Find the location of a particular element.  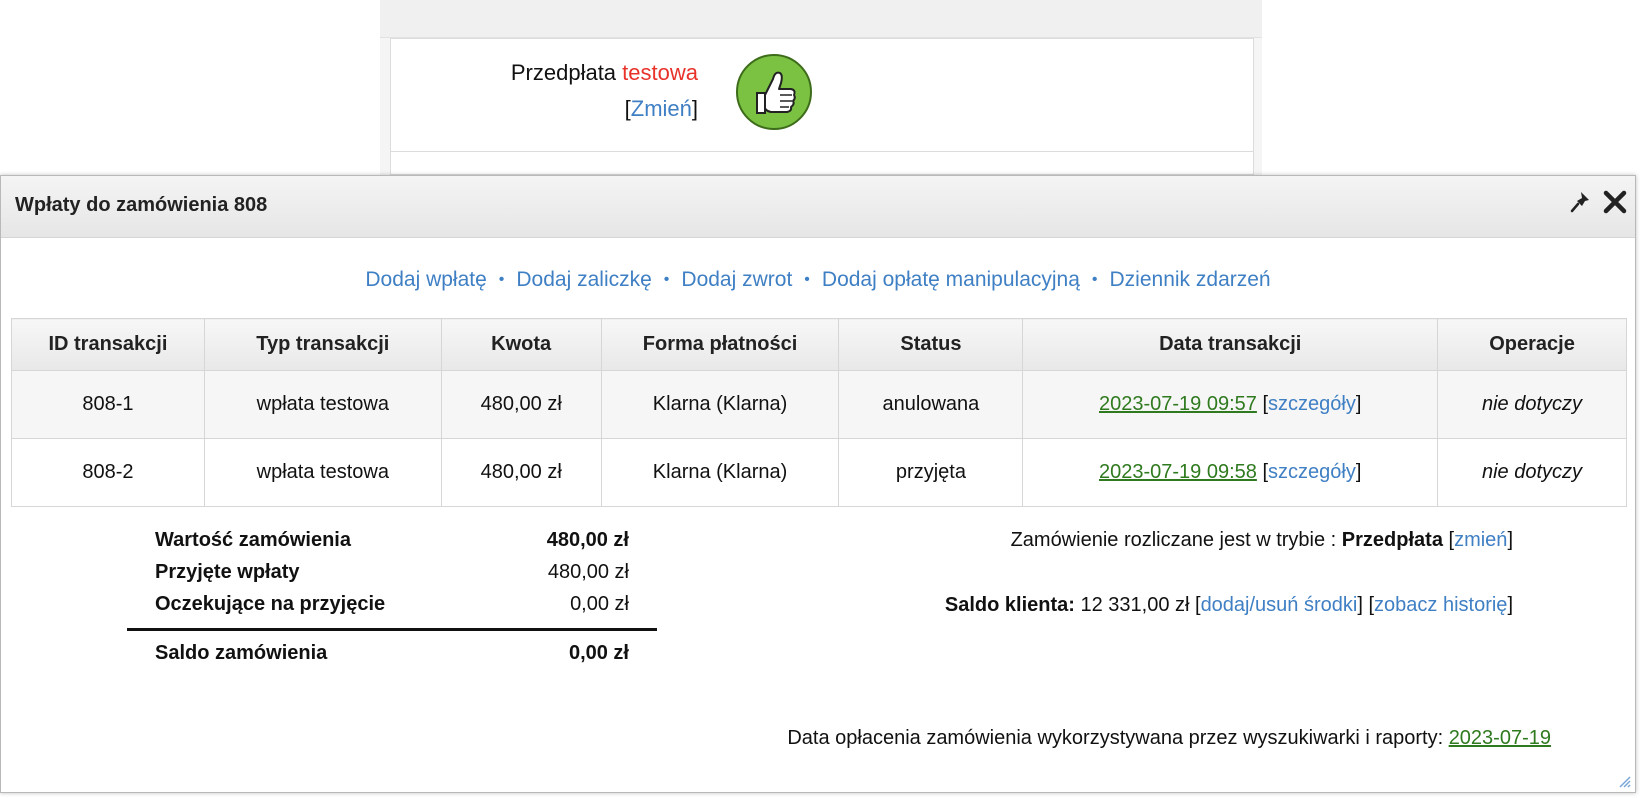

add-payment-link: Dodaj wpłatę is located at coordinates (425, 279).